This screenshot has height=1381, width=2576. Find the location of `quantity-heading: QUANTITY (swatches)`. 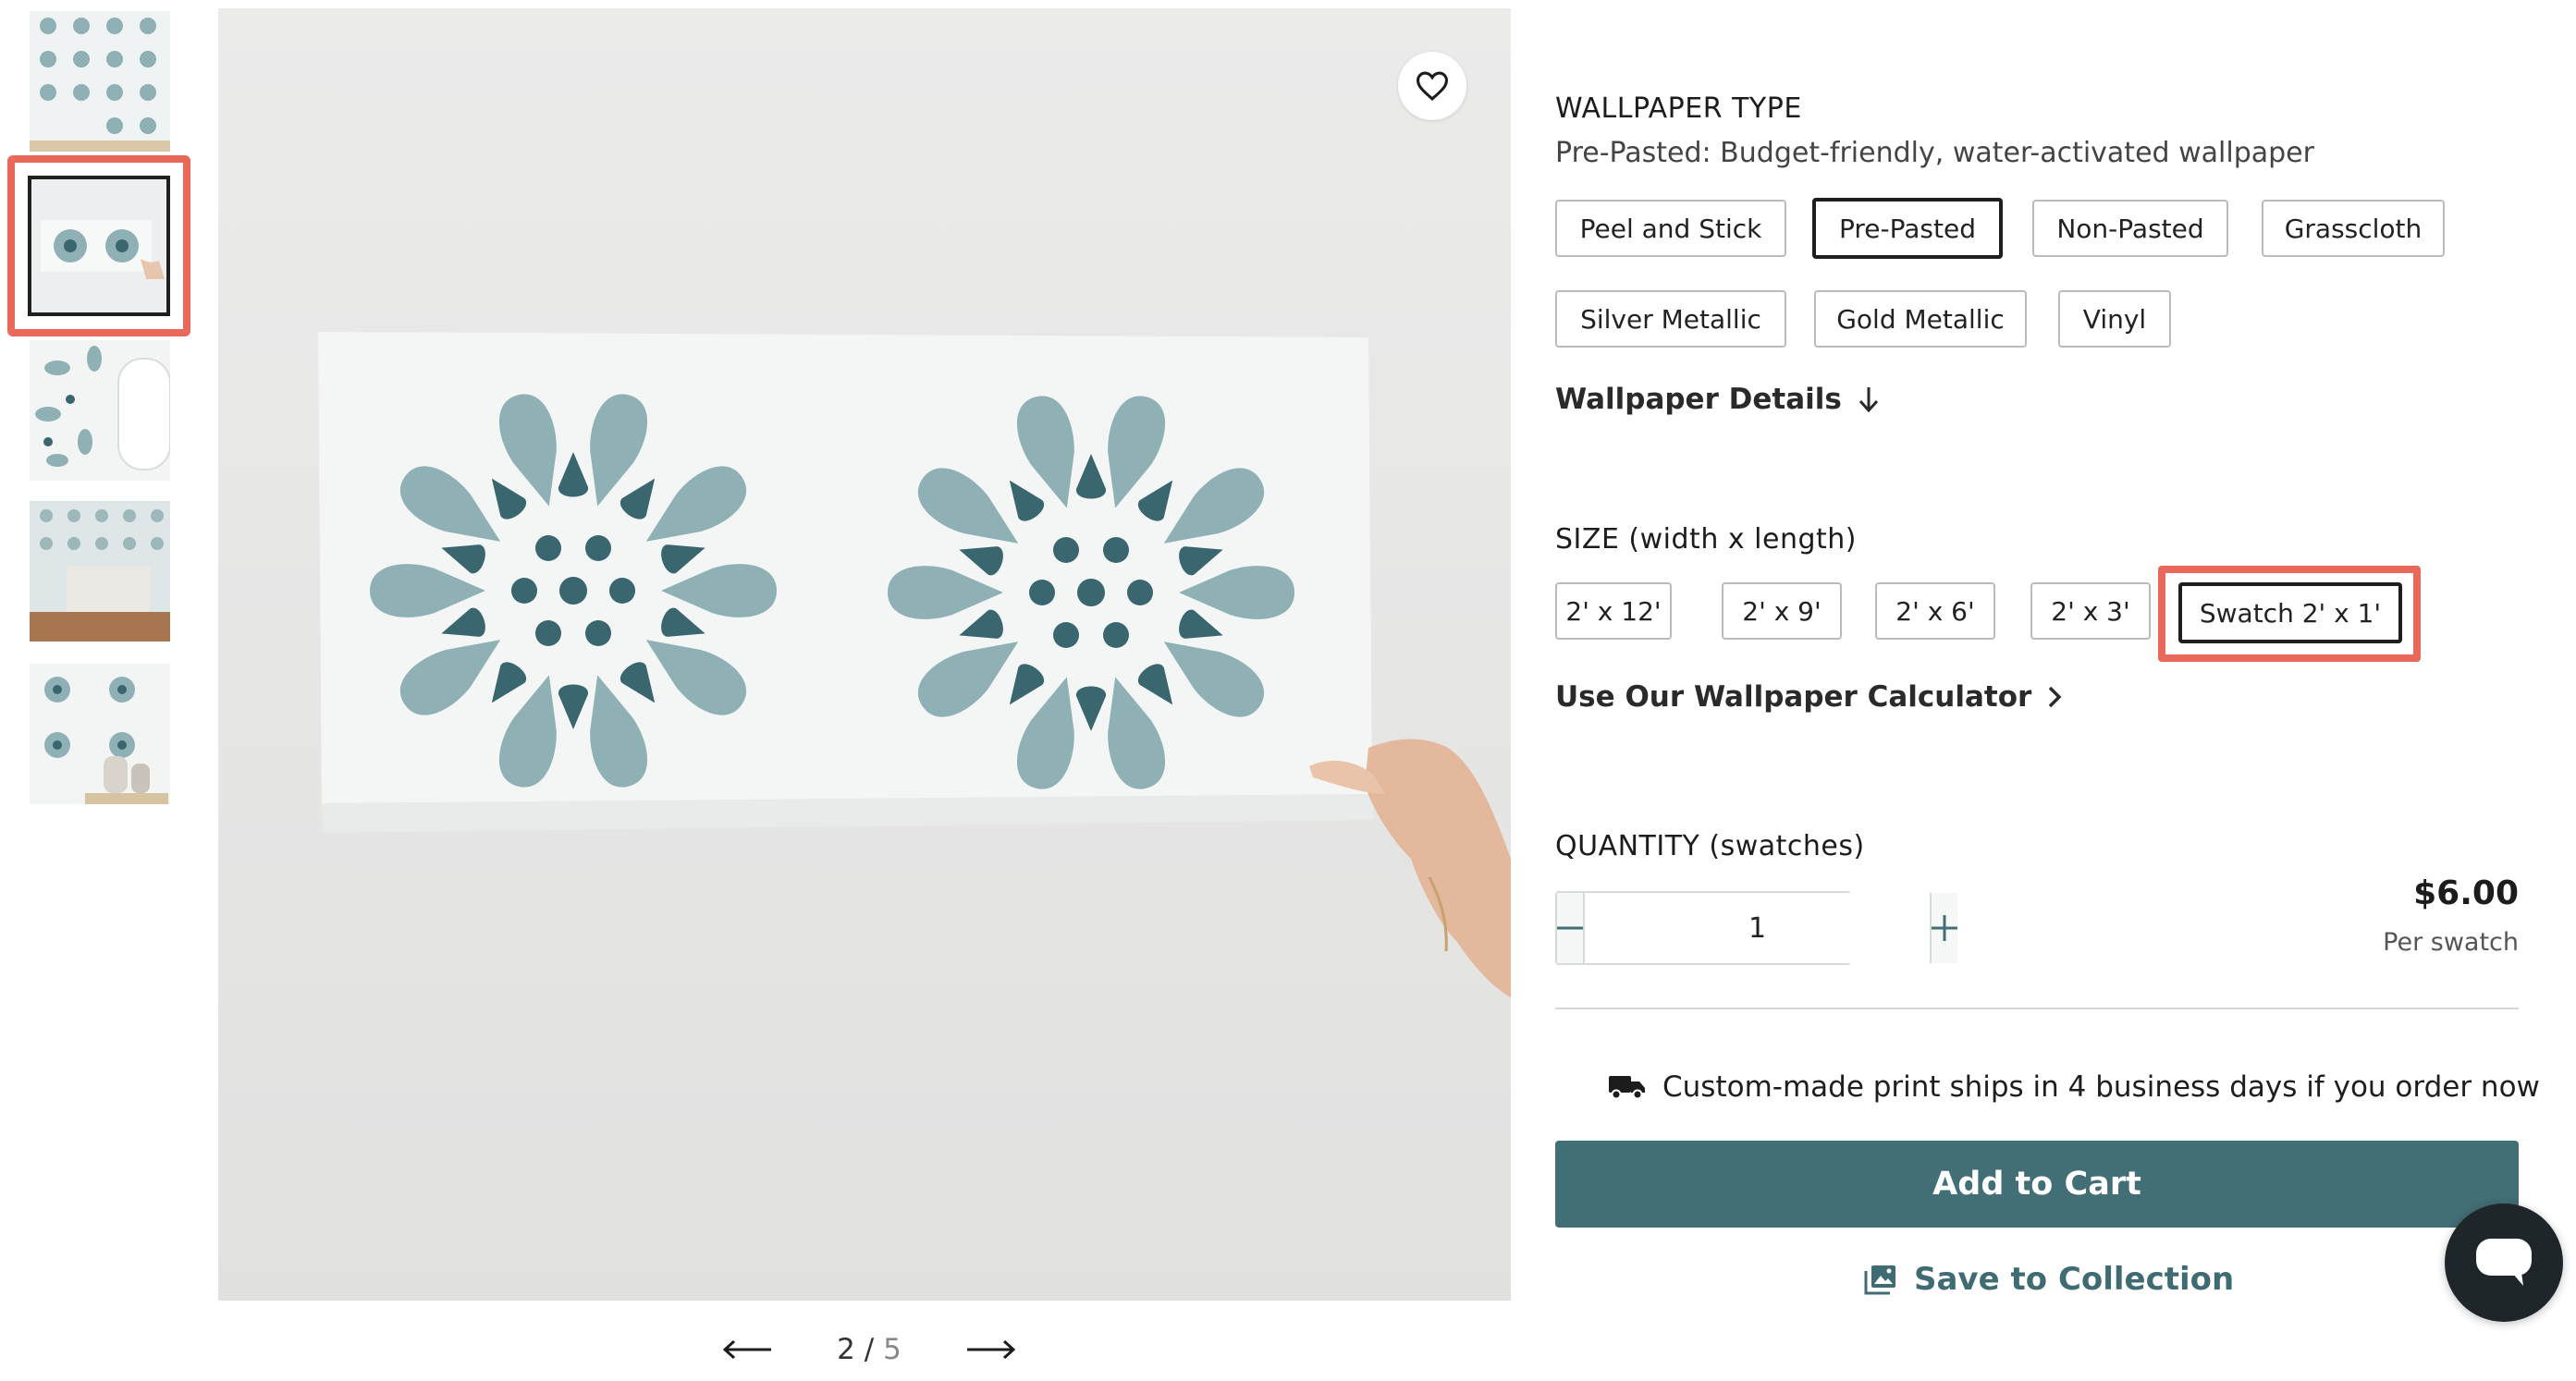

quantity-heading: QUANTITY (swatches) is located at coordinates (1710, 846).